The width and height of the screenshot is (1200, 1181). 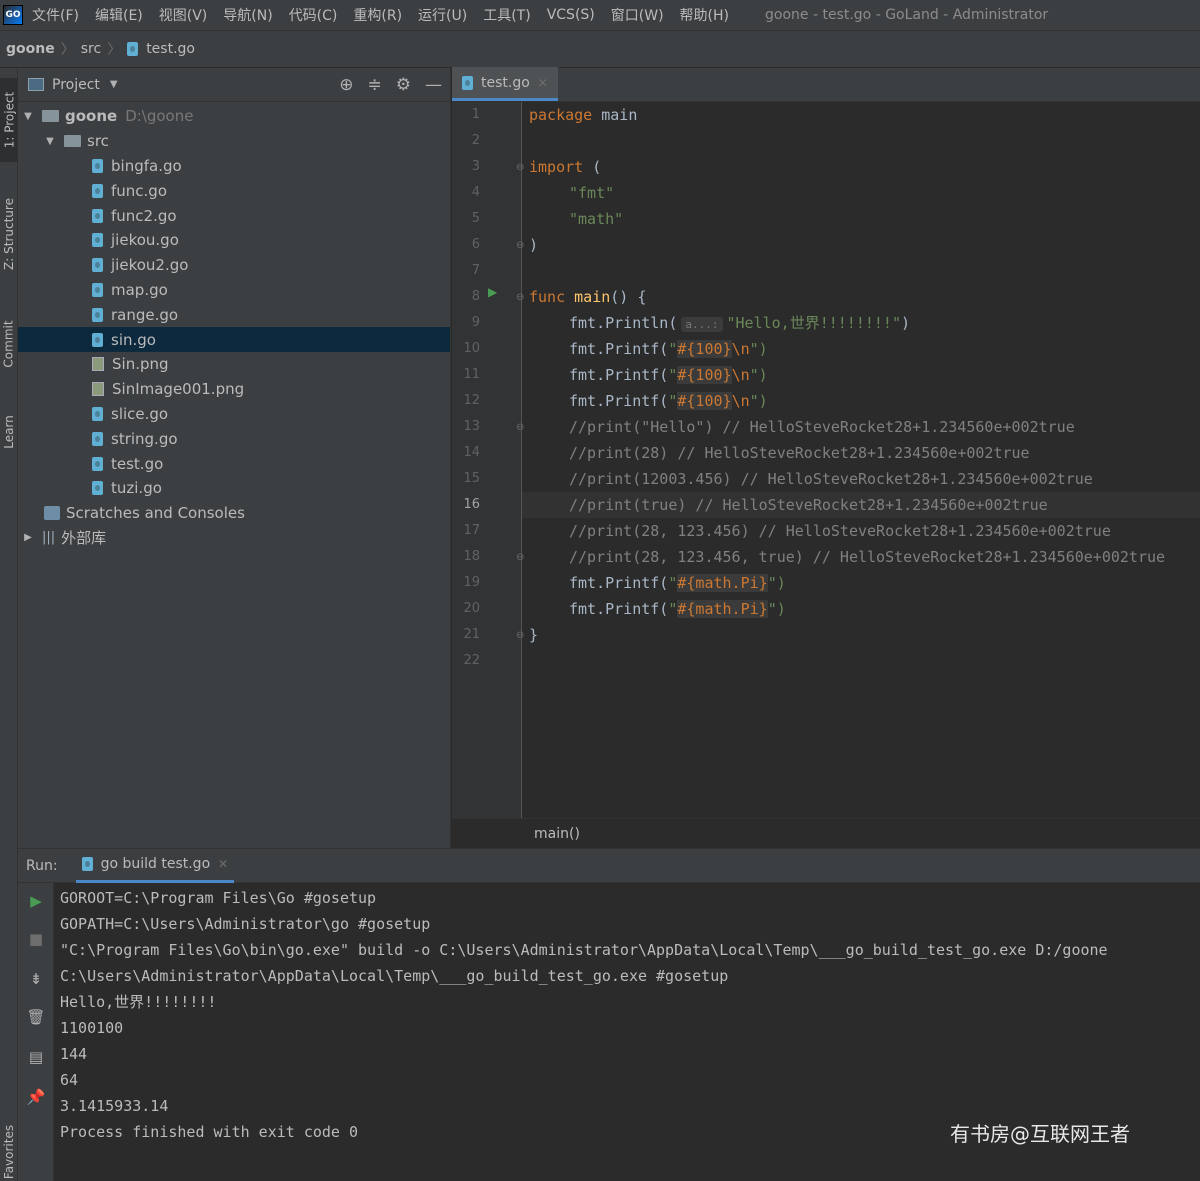 What do you see at coordinates (403, 85) in the screenshot?
I see `gear-icon: ⚙` at bounding box center [403, 85].